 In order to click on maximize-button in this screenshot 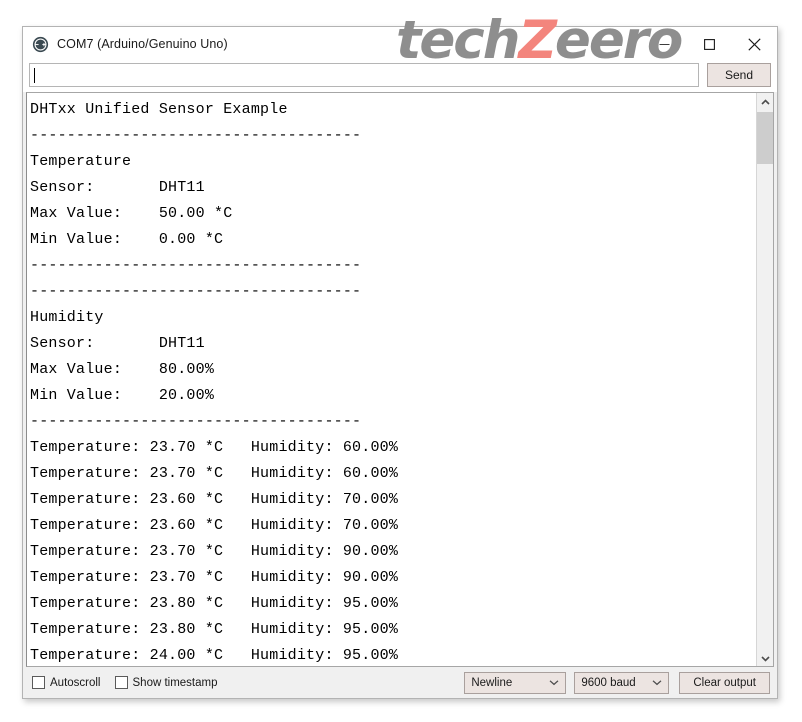, I will do `click(709, 44)`.